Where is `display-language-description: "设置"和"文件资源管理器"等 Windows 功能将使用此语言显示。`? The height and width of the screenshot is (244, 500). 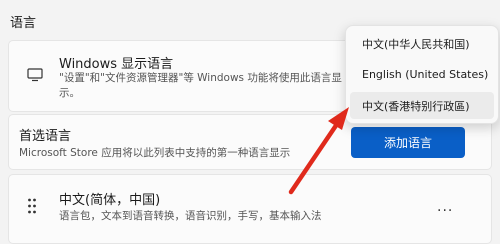
display-language-description: "设置"和"文件资源管理器"等 Windows 功能将使用此语言显示。 is located at coordinates (200, 85).